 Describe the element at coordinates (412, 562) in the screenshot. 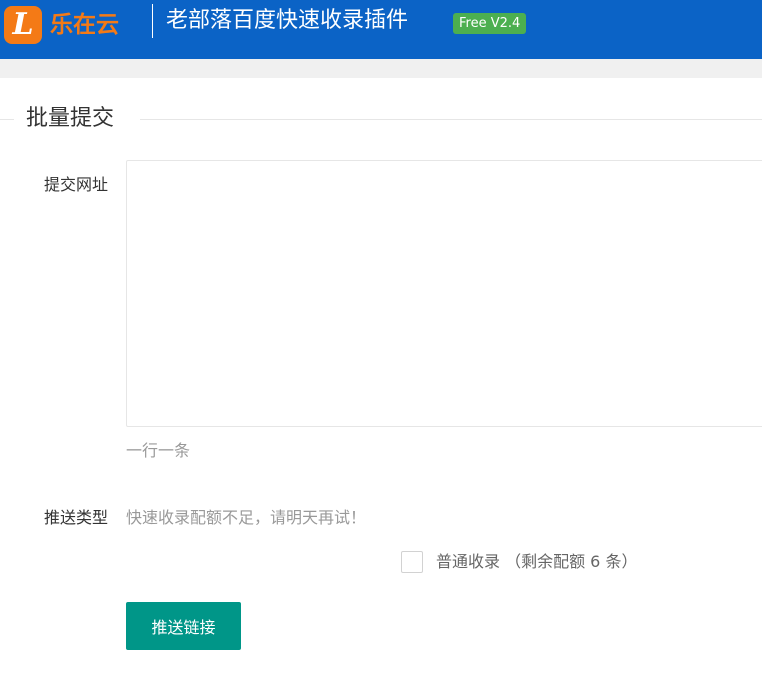

I see `normal-indexing-checkbox` at that location.